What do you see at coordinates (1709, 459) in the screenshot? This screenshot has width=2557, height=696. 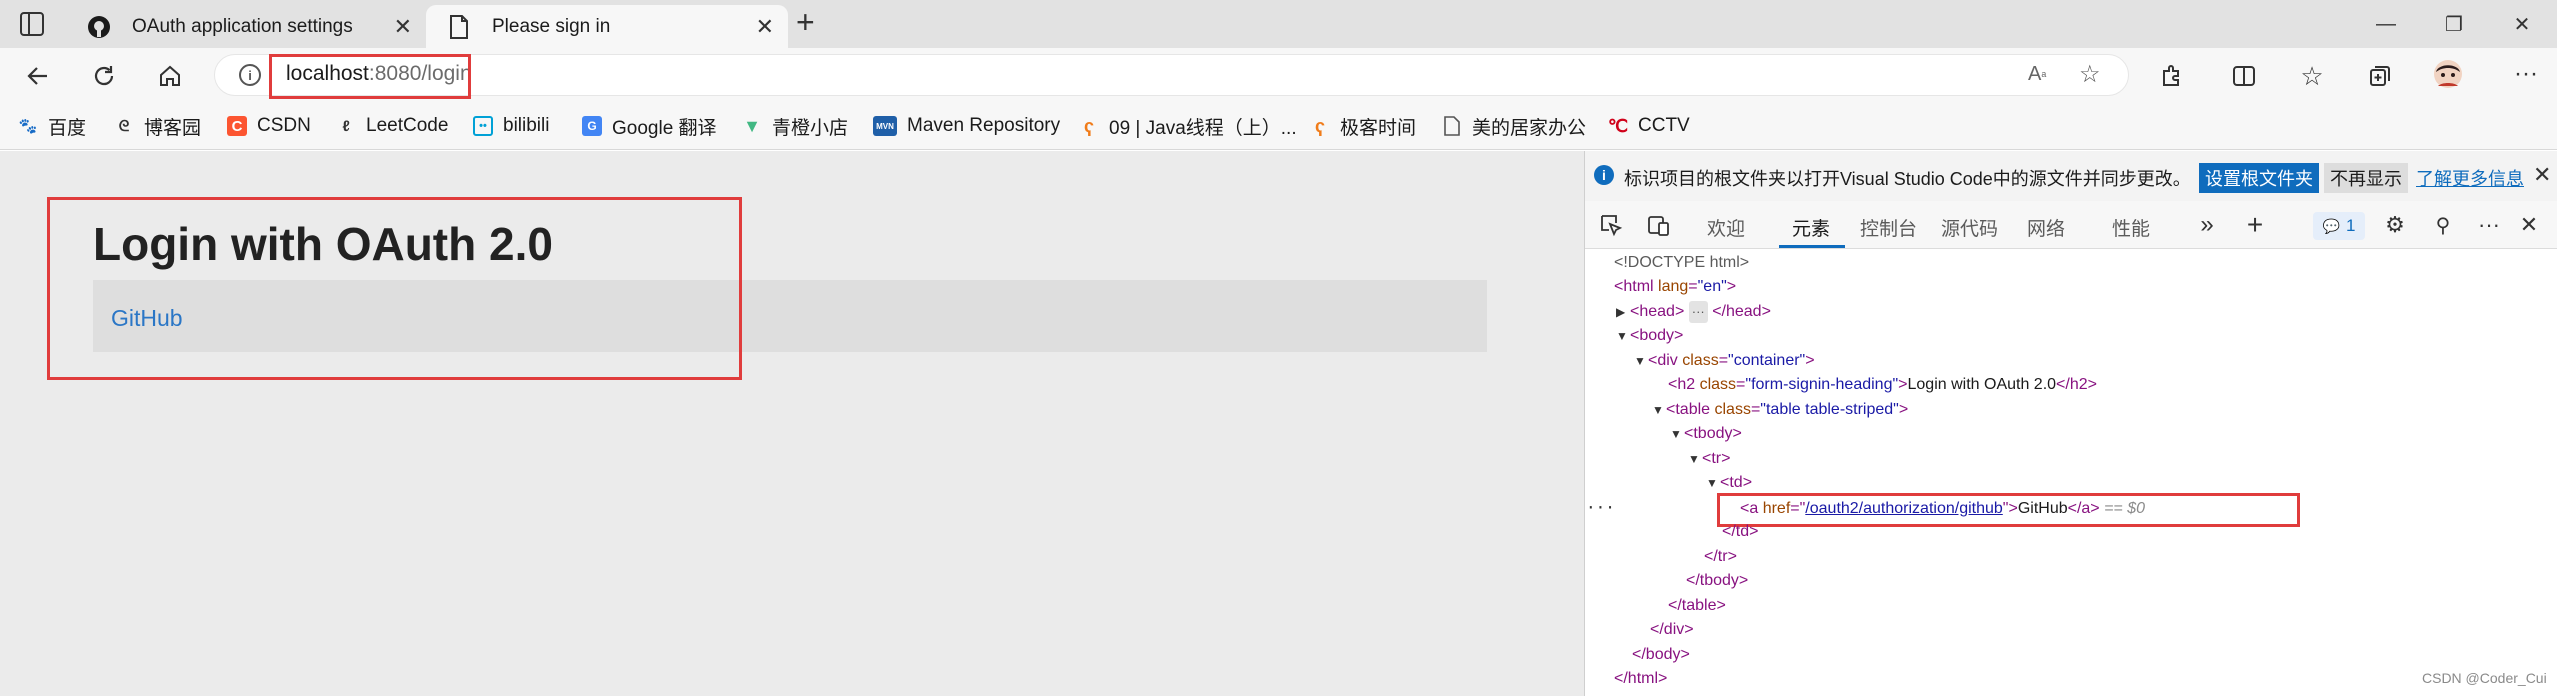 I see `dom-tr-open: ▼ <tr>` at bounding box center [1709, 459].